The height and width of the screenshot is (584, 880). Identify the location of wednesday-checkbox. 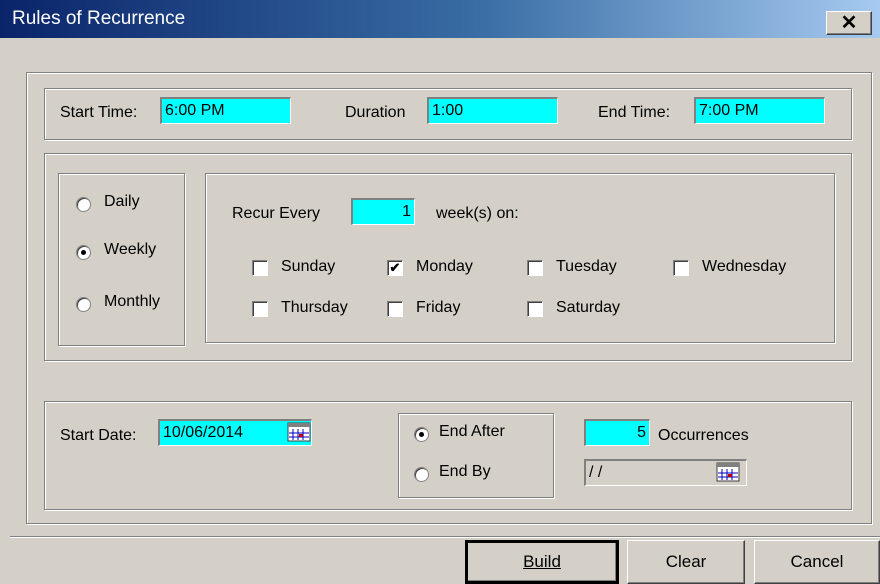
(681, 268).